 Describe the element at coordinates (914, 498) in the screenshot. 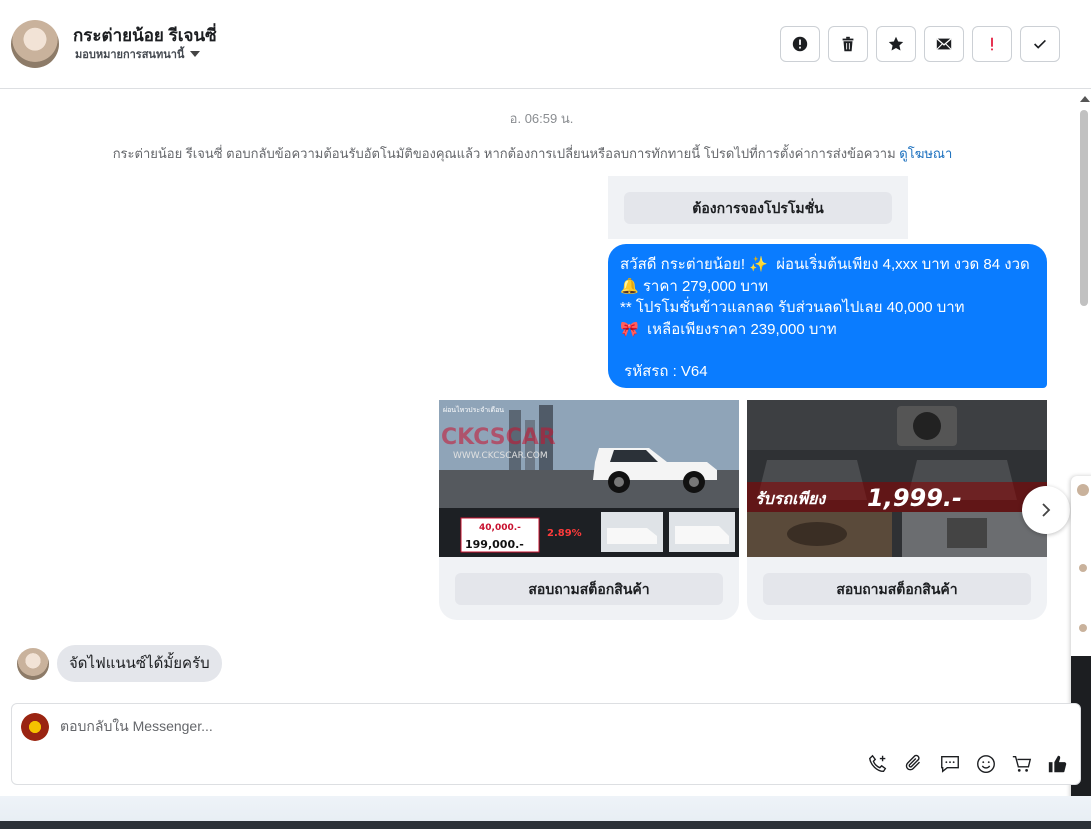

I see `ad-amount: 1,999.-` at that location.